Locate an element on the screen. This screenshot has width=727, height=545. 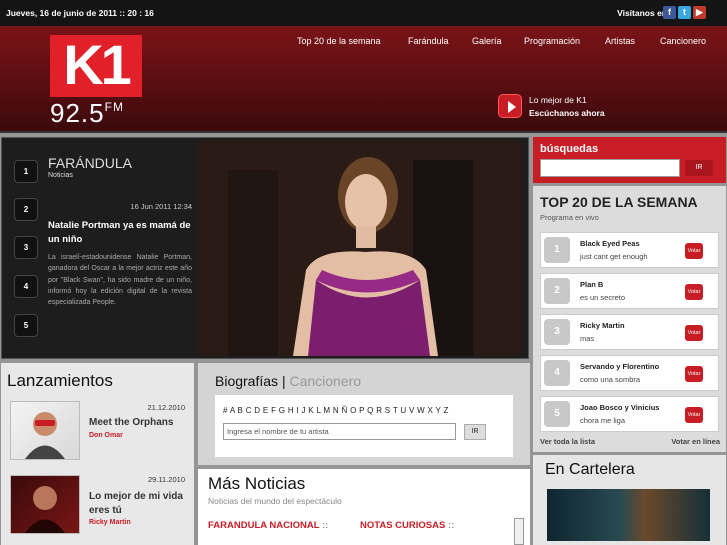
feature-headline: Natalie Portman ya es mamá de un niño is located at coordinates (120, 233).